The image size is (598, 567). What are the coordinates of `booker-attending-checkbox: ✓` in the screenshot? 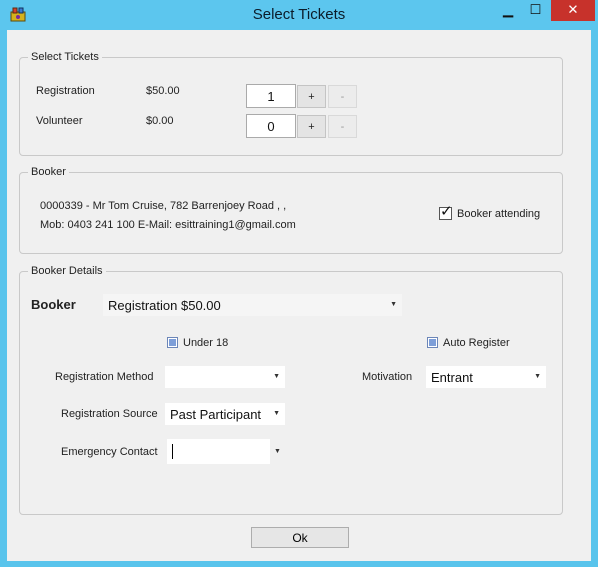 It's located at (446, 211).